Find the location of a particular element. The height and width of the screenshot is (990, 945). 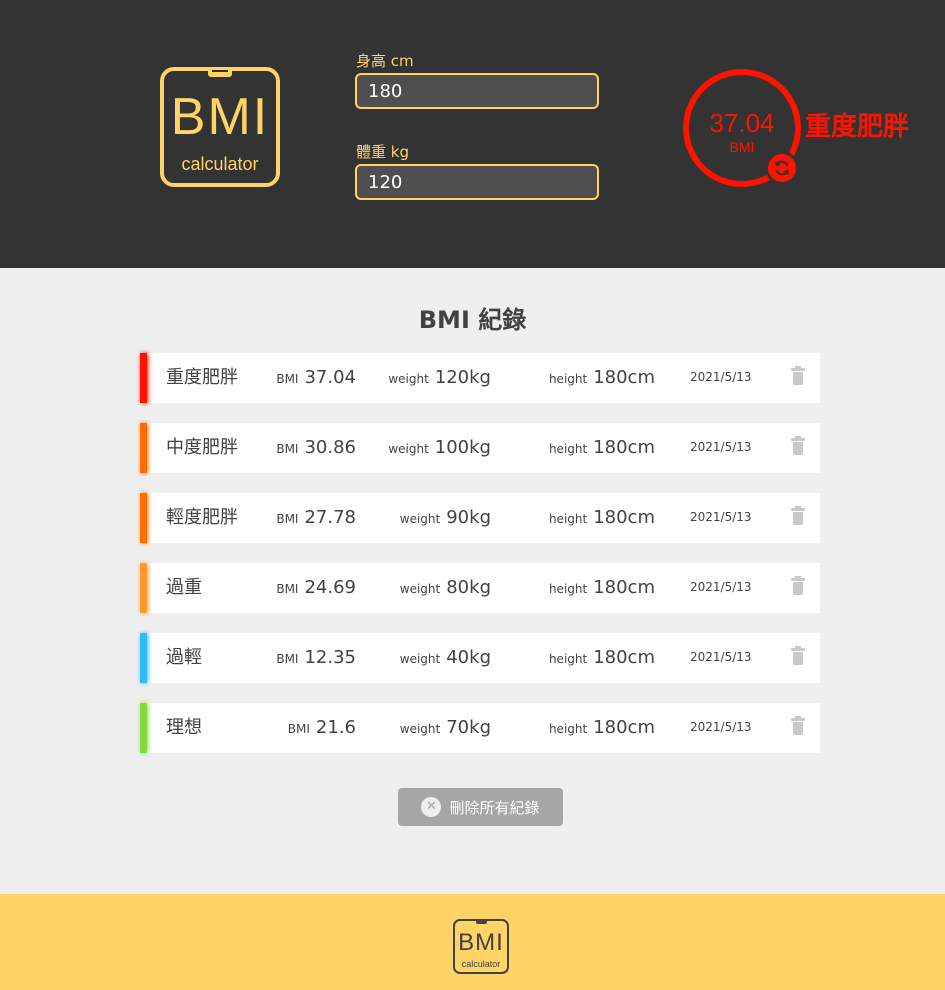

record-bmi: BMI 27.78 is located at coordinates (316, 517).